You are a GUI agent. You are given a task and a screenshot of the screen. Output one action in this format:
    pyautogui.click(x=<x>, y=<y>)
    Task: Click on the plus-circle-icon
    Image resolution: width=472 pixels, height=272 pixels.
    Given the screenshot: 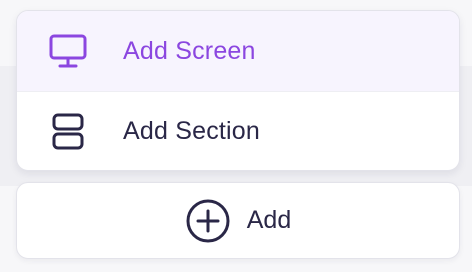 What is the action you would take?
    pyautogui.click(x=208, y=221)
    